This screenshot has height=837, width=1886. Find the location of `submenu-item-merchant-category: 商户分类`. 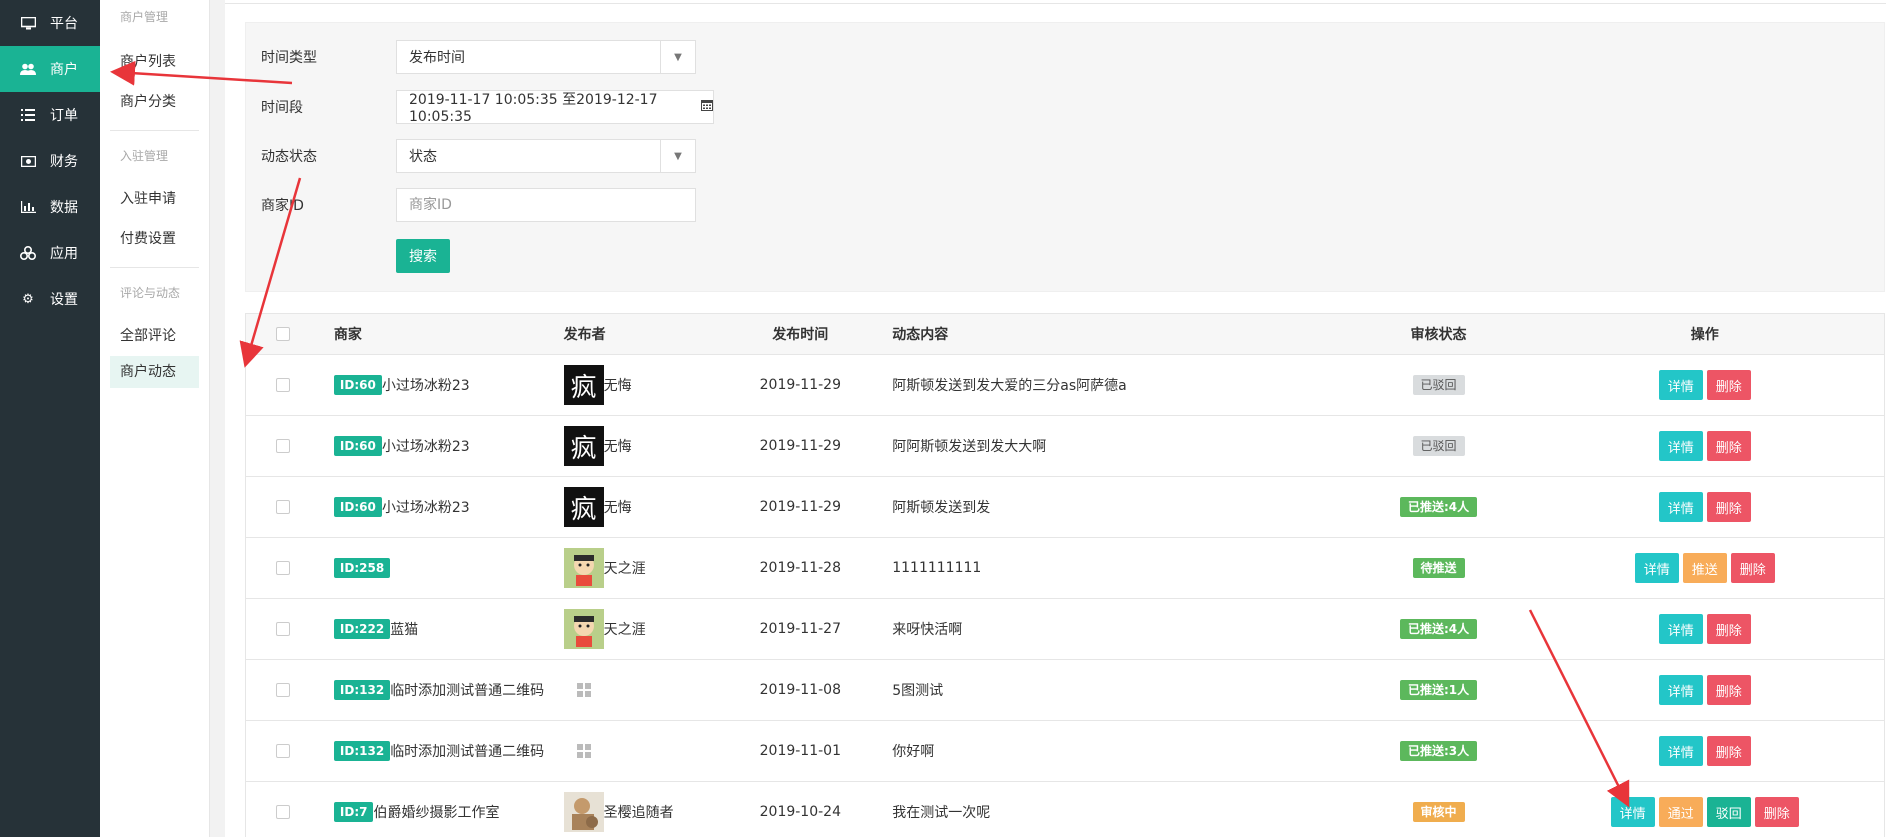

submenu-item-merchant-category: 商户分类 is located at coordinates (154, 102).